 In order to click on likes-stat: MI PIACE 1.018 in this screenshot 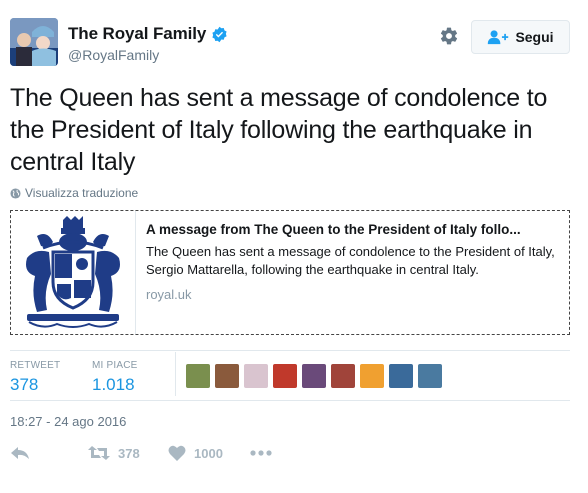, I will do `click(115, 377)`.